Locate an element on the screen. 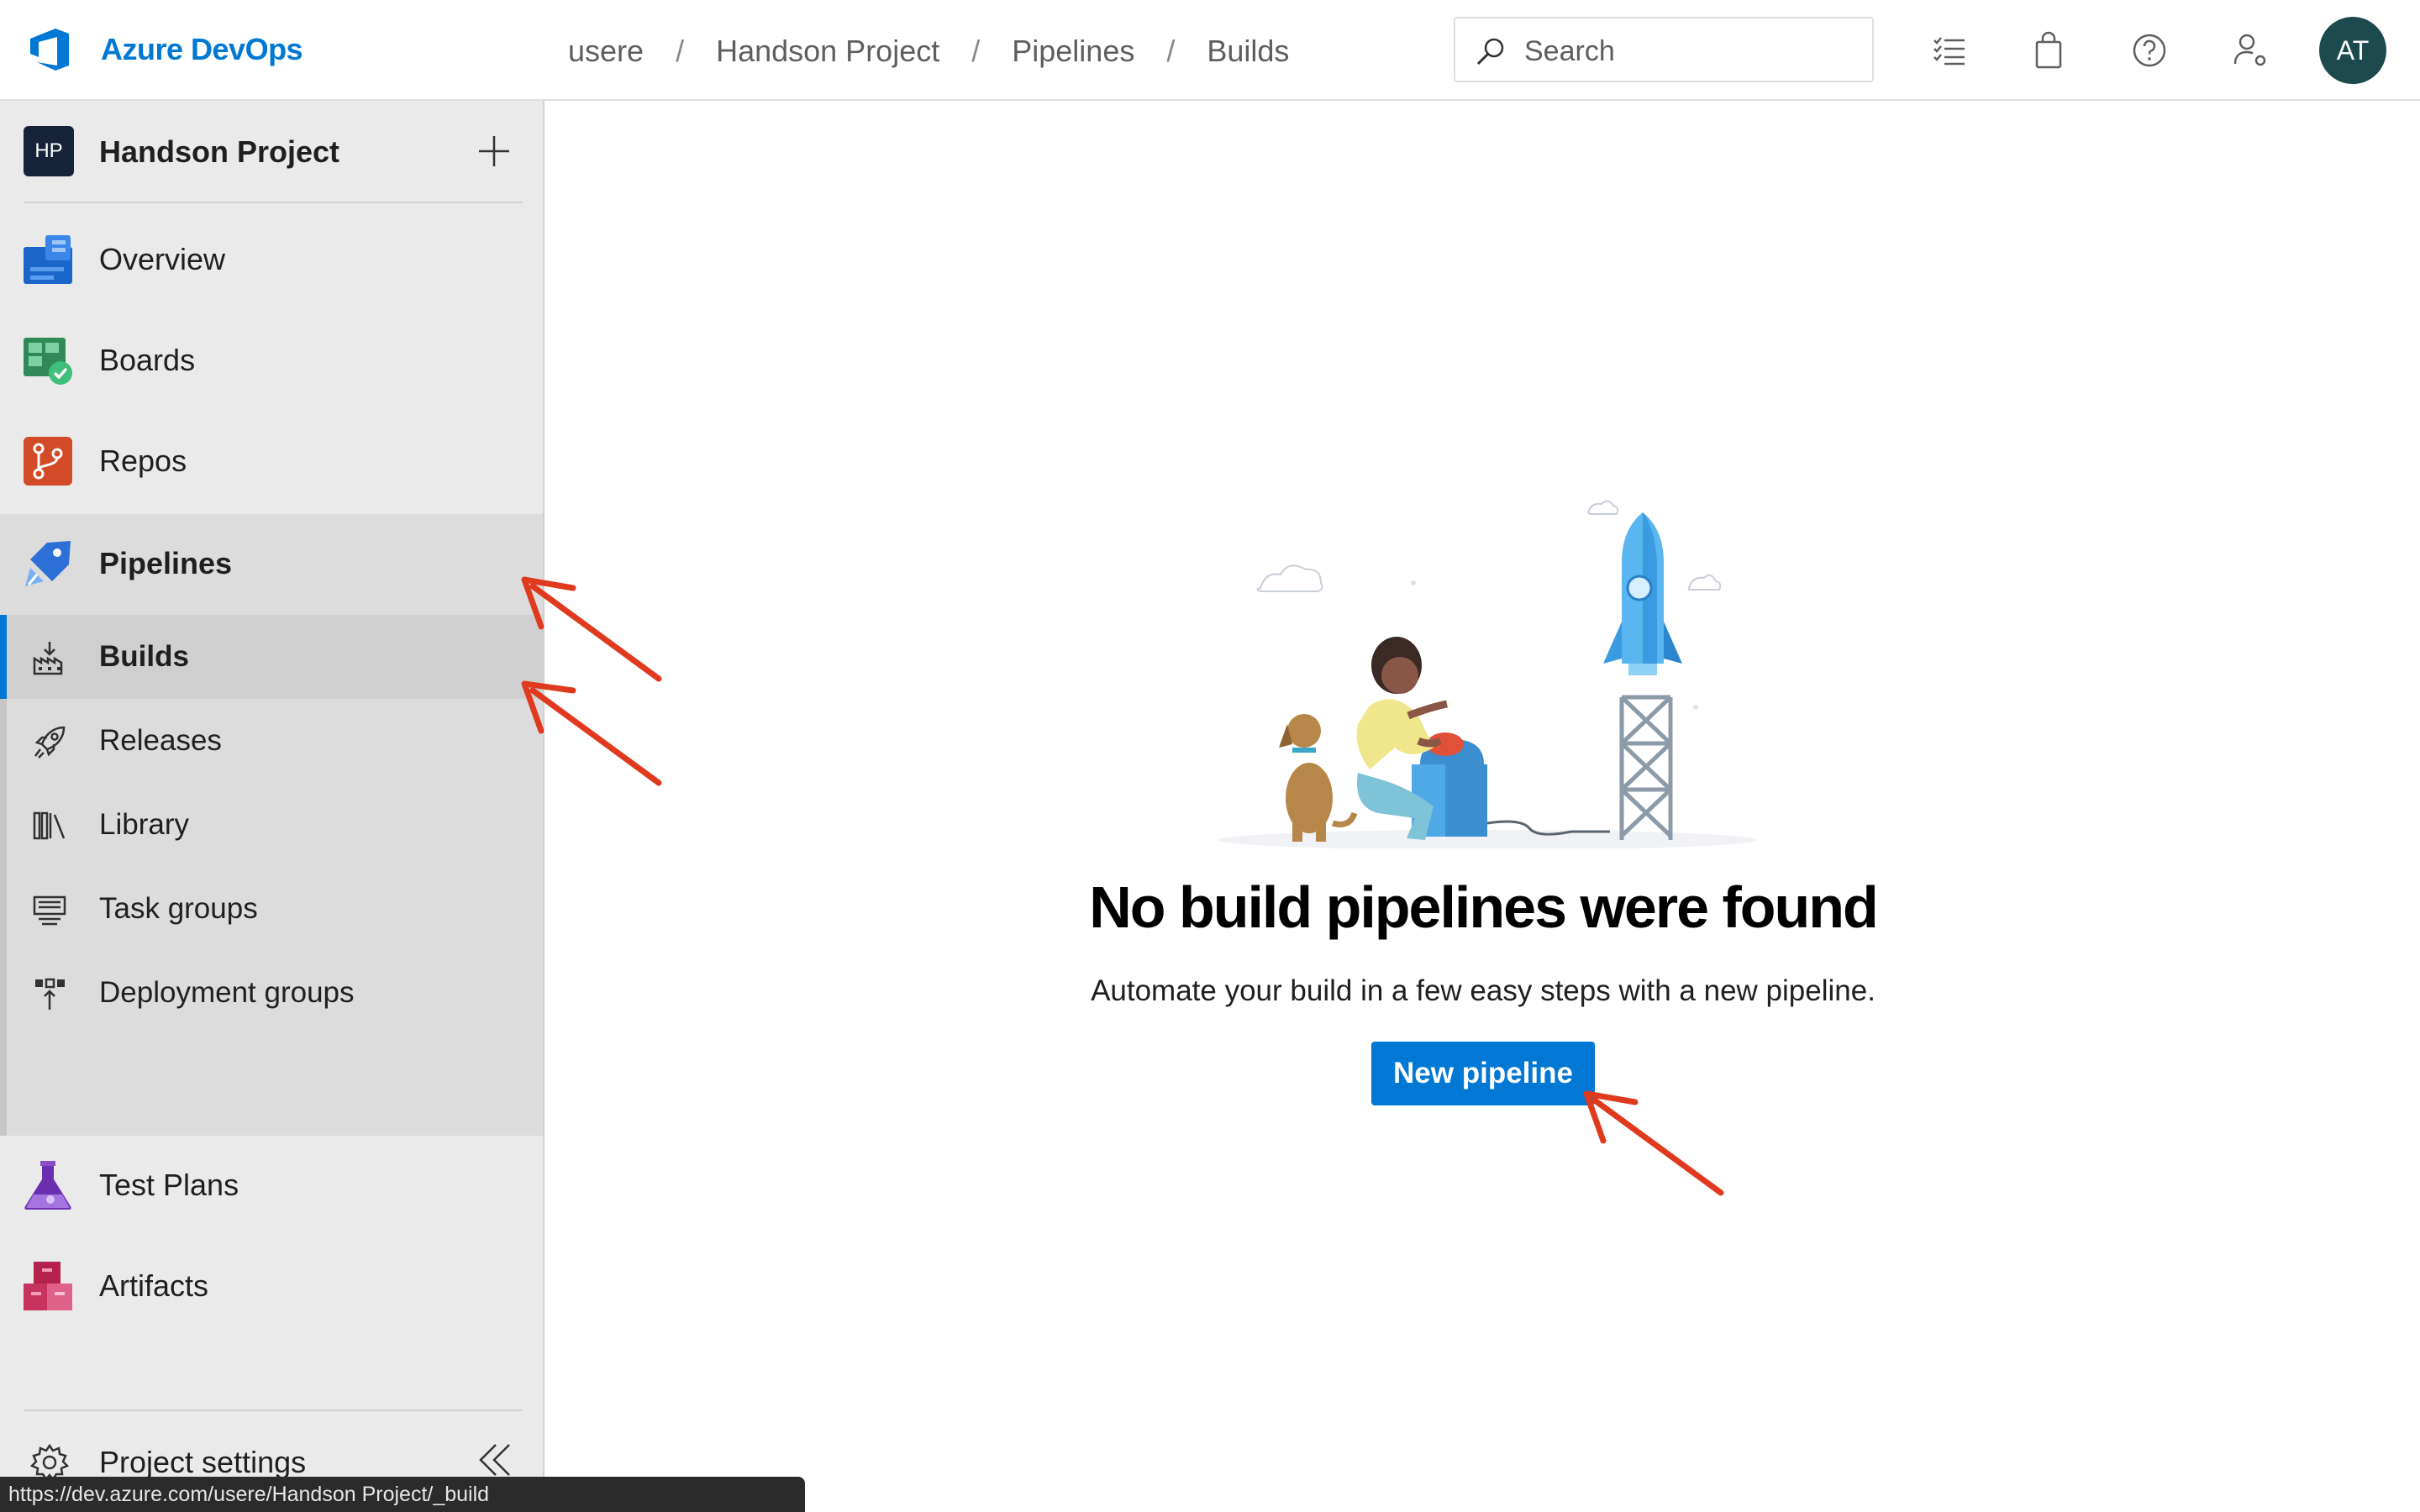 This screenshot has height=1512, width=2420. repos-icon is located at coordinates (48, 461).